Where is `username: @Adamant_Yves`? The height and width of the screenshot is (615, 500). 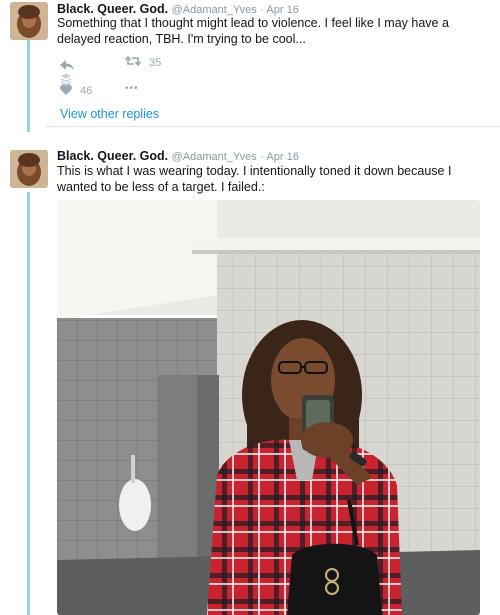
username: @Adamant_Yves is located at coordinates (214, 157).